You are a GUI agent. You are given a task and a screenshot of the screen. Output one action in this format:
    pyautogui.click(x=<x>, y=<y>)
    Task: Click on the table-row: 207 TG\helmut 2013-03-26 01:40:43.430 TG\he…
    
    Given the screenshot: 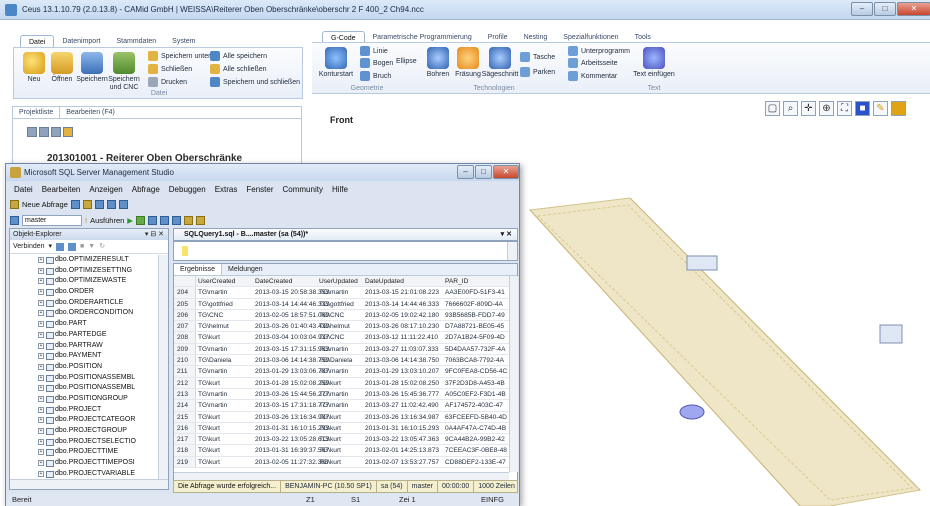 What is the action you would take?
    pyautogui.click(x=341, y=327)
    